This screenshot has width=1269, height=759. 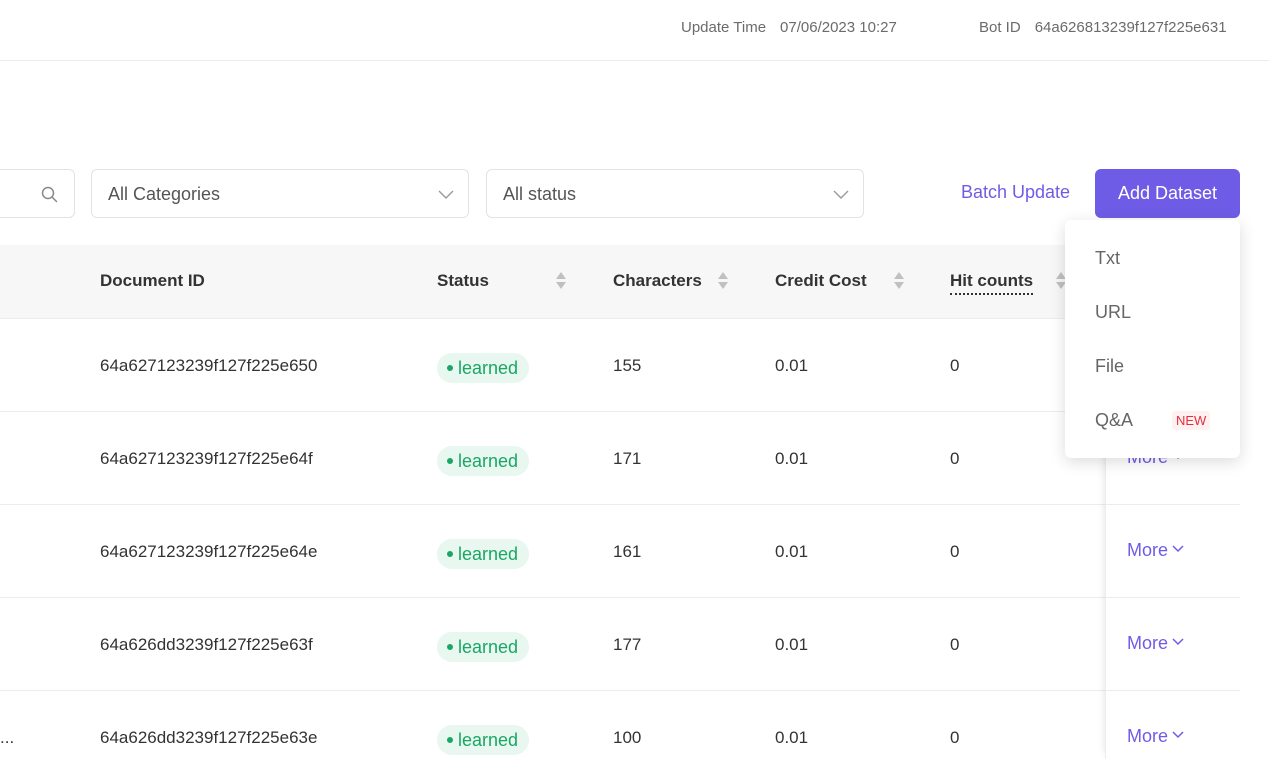 What do you see at coordinates (627, 644) in the screenshot?
I see `characters-cell: 177` at bounding box center [627, 644].